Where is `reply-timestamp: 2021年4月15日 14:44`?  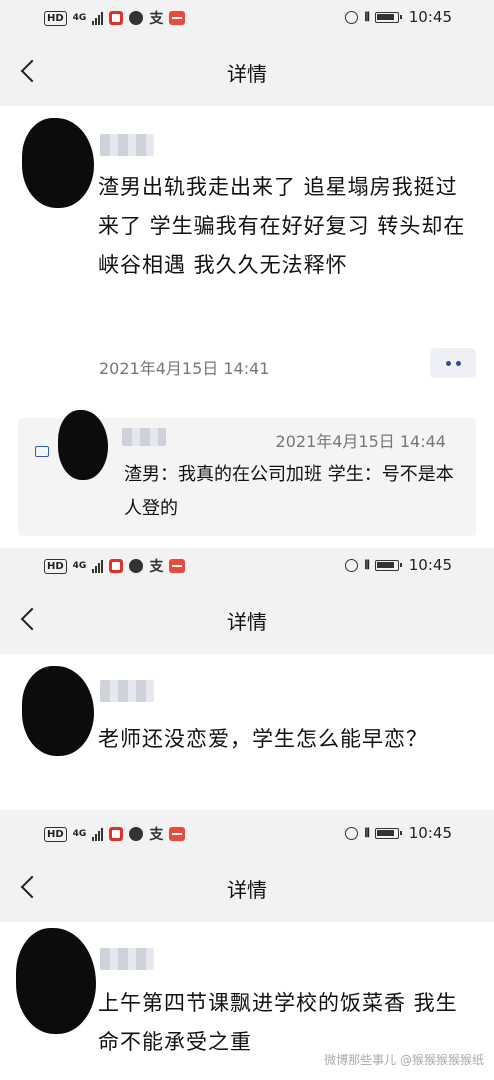 reply-timestamp: 2021年4月15日 14:44 is located at coordinates (360, 441).